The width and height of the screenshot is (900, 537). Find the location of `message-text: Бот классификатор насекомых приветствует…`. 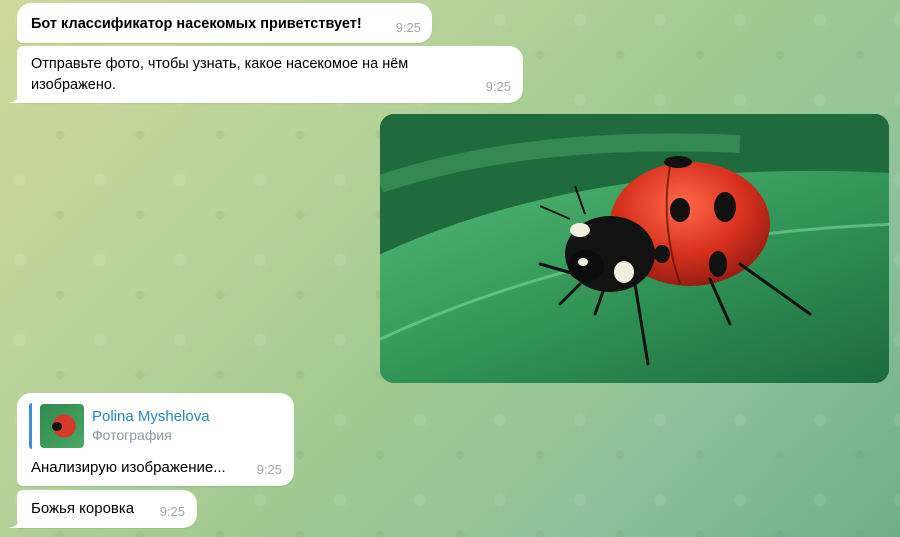

message-text: Бот классификатор насекомых приветствует… is located at coordinates (196, 24).